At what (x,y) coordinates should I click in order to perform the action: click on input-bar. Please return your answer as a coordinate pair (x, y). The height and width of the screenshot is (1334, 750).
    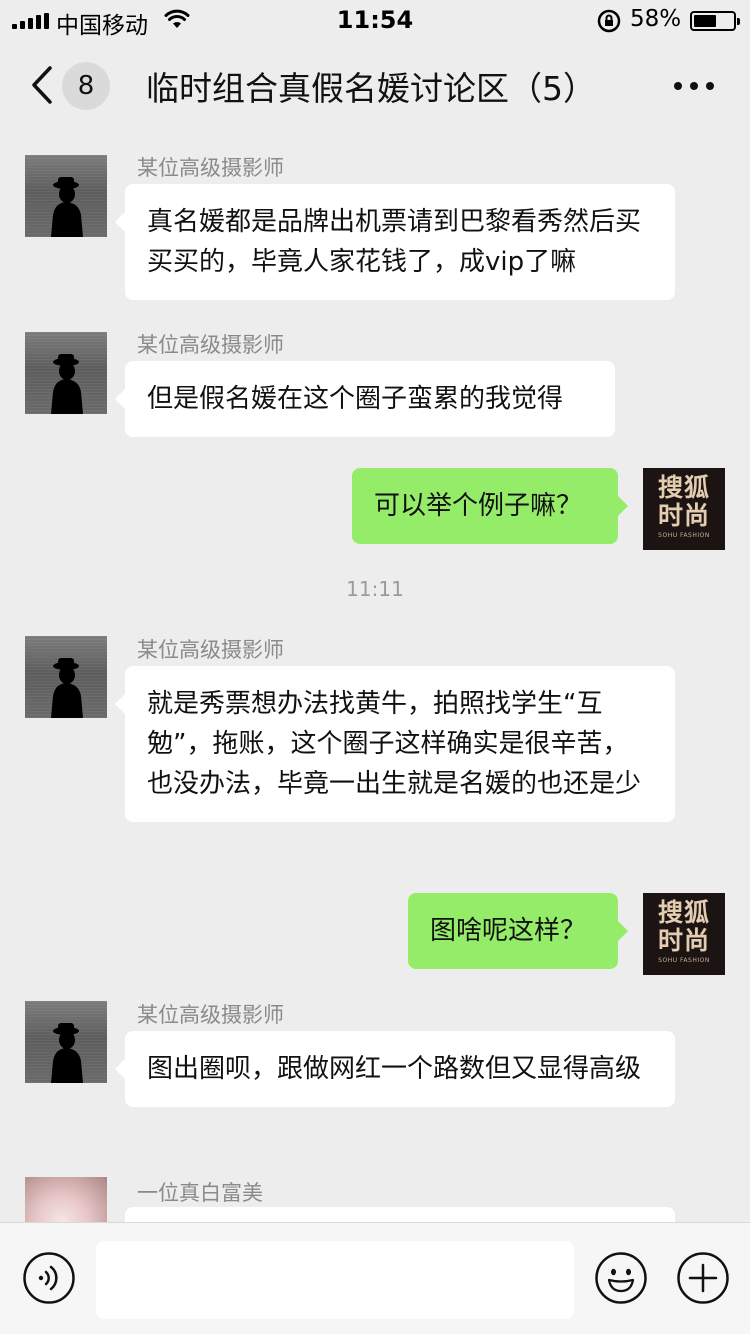
    Looking at the image, I should click on (375, 1278).